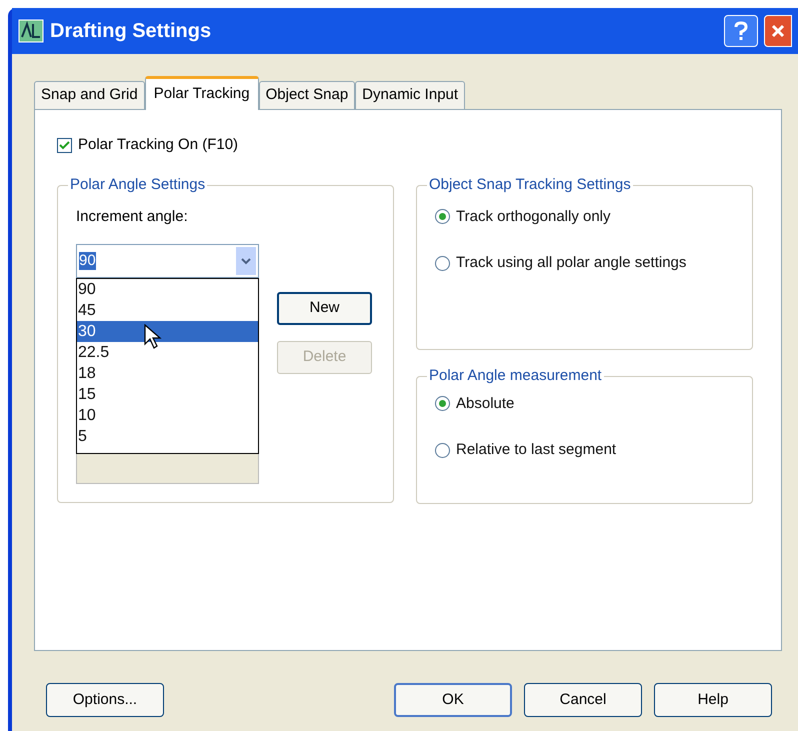  What do you see at coordinates (167, 415) in the screenshot?
I see `dropdown-option: 10` at bounding box center [167, 415].